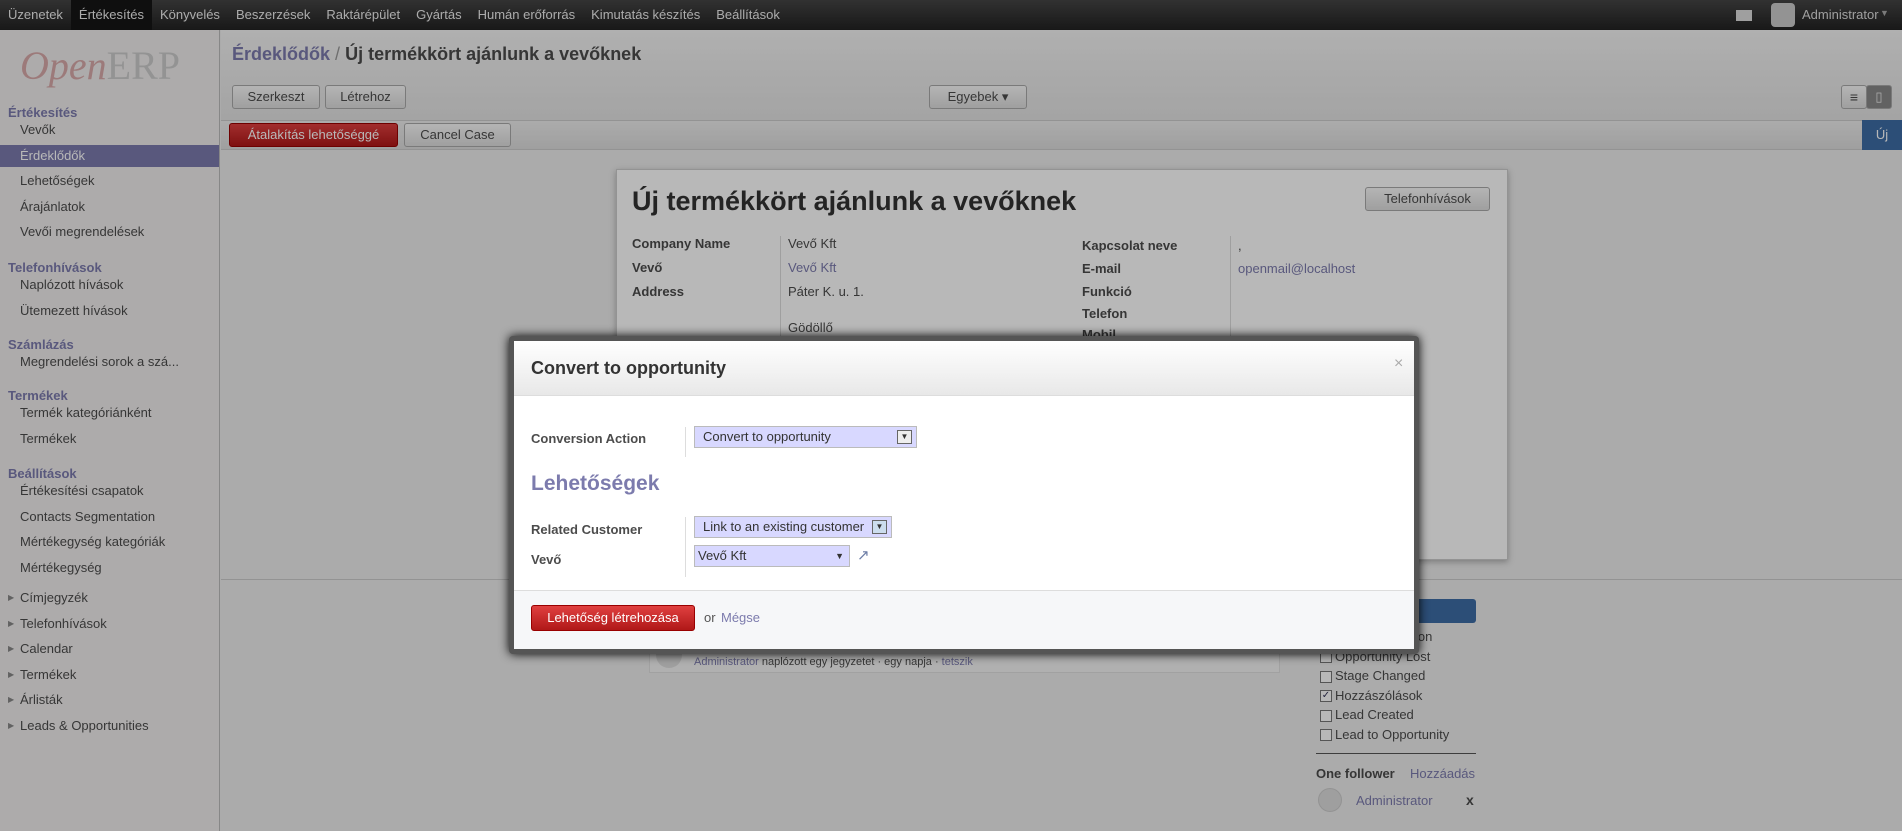 The image size is (1902, 831). Describe the element at coordinates (546, 559) in the screenshot. I see `customer-label: Vevő` at that location.